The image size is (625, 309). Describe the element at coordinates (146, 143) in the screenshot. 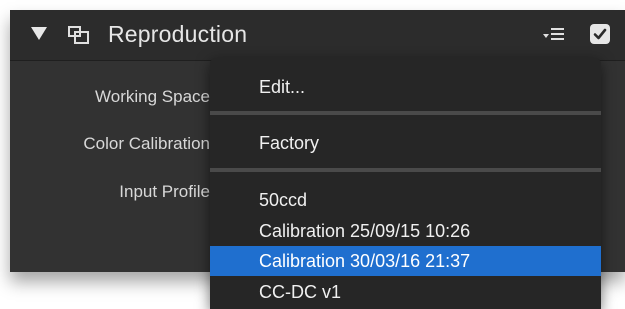

I see `color-calibration-label: Color Calibration` at that location.